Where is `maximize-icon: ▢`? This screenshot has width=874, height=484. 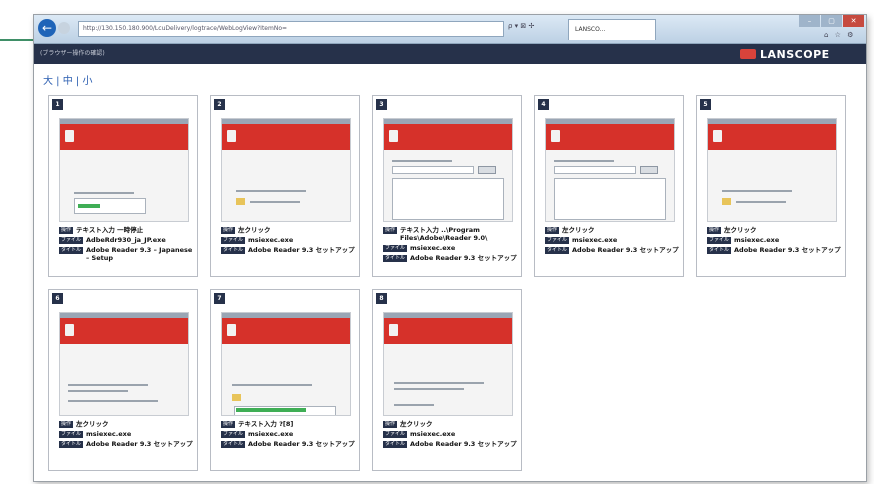
maximize-icon: ▢ is located at coordinates (831, 21).